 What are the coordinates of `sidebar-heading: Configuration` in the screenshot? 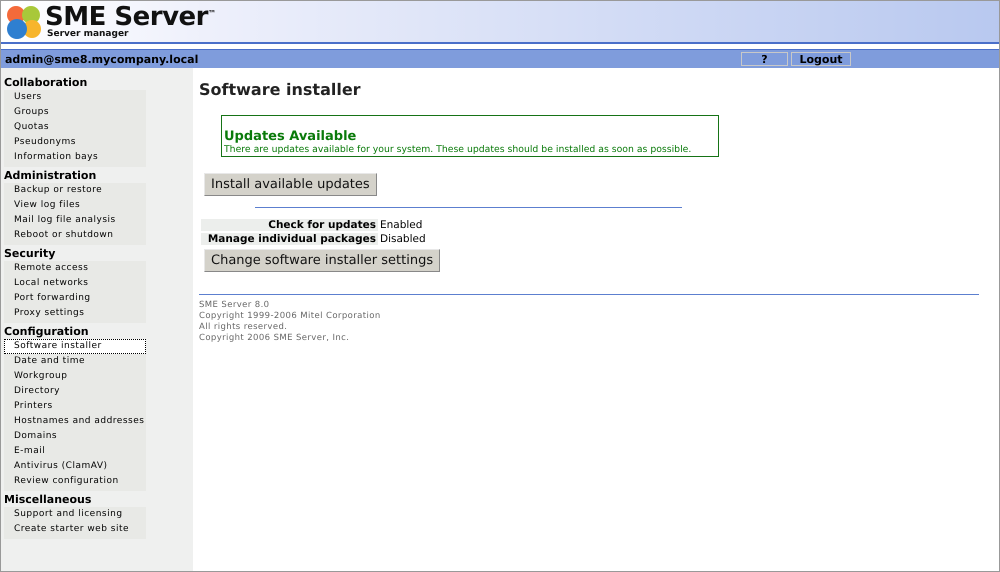 It's located at (47, 331).